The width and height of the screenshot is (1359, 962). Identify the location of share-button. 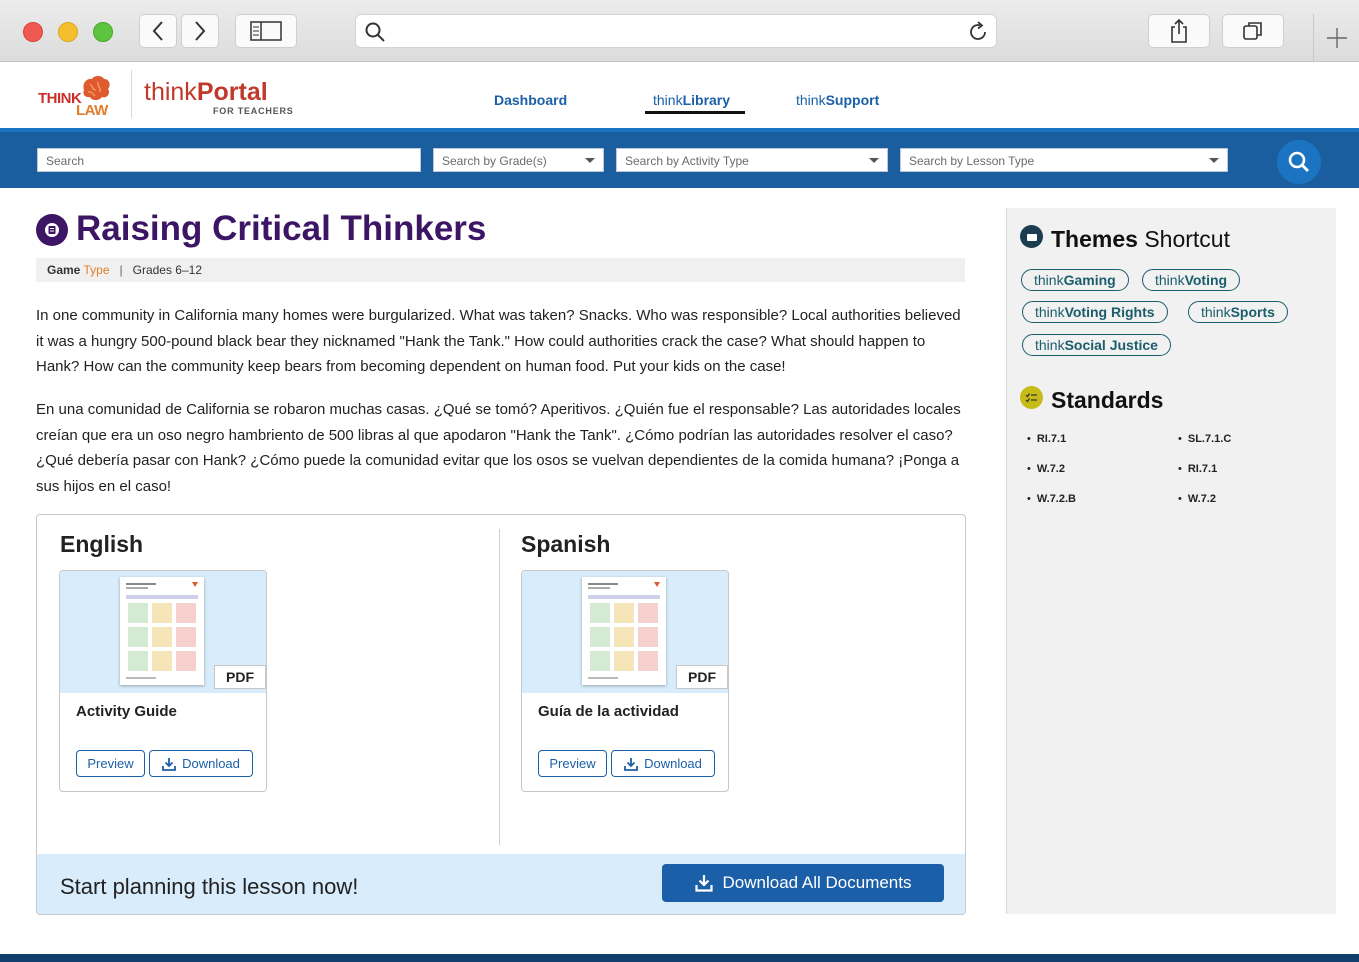
(1179, 31).